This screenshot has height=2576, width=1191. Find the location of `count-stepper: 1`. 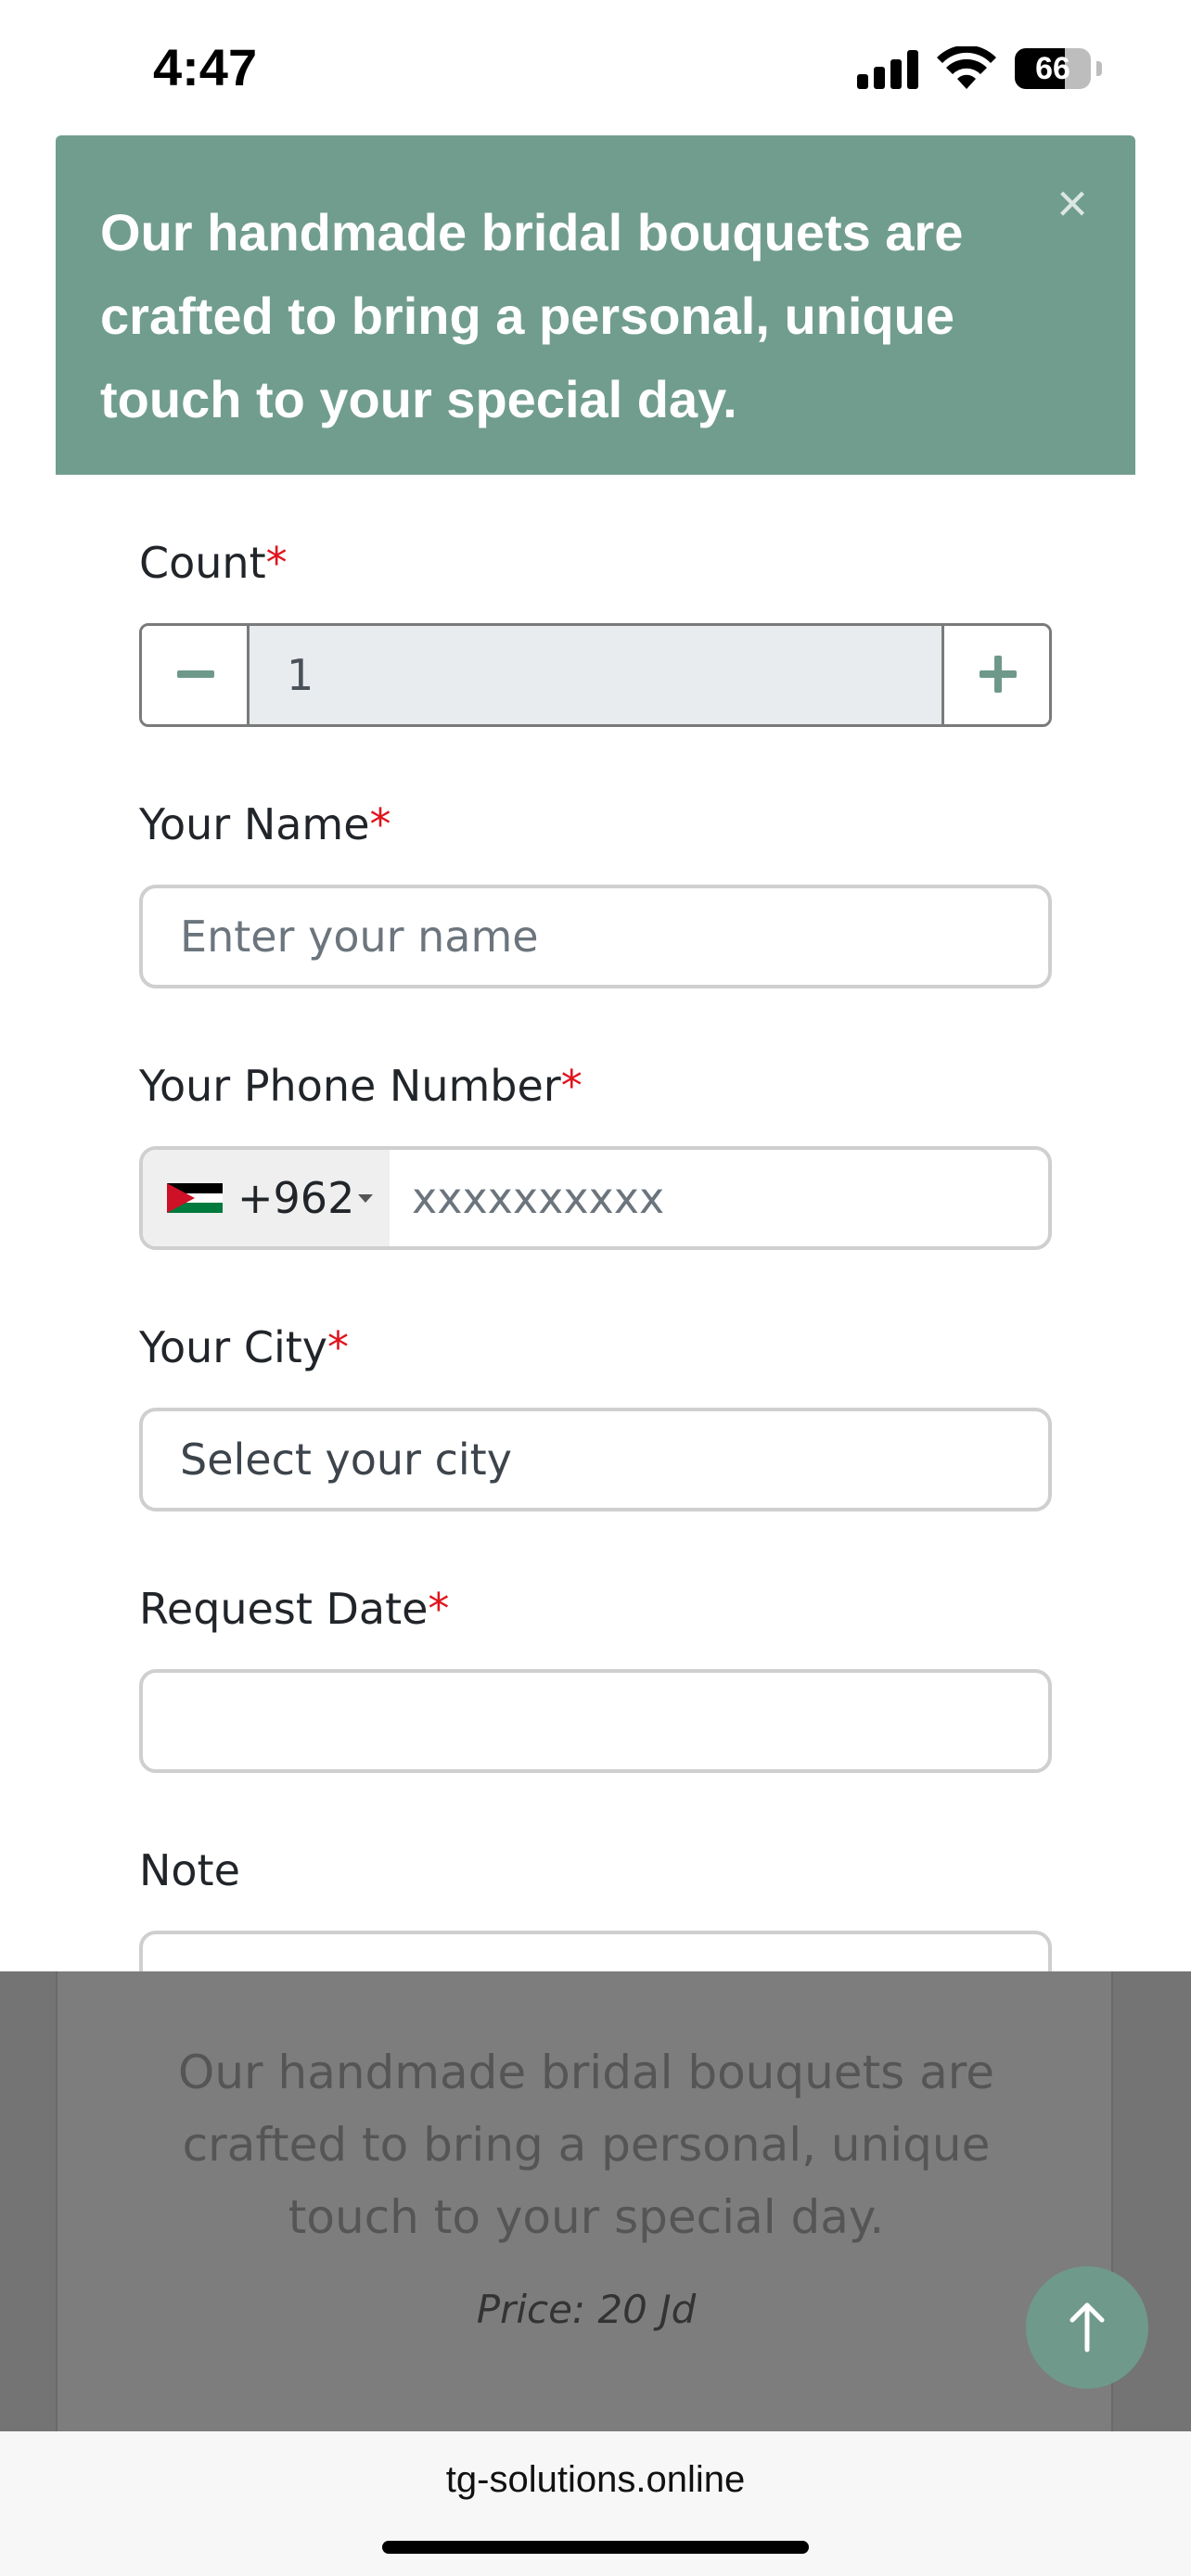

count-stepper: 1 is located at coordinates (595, 675).